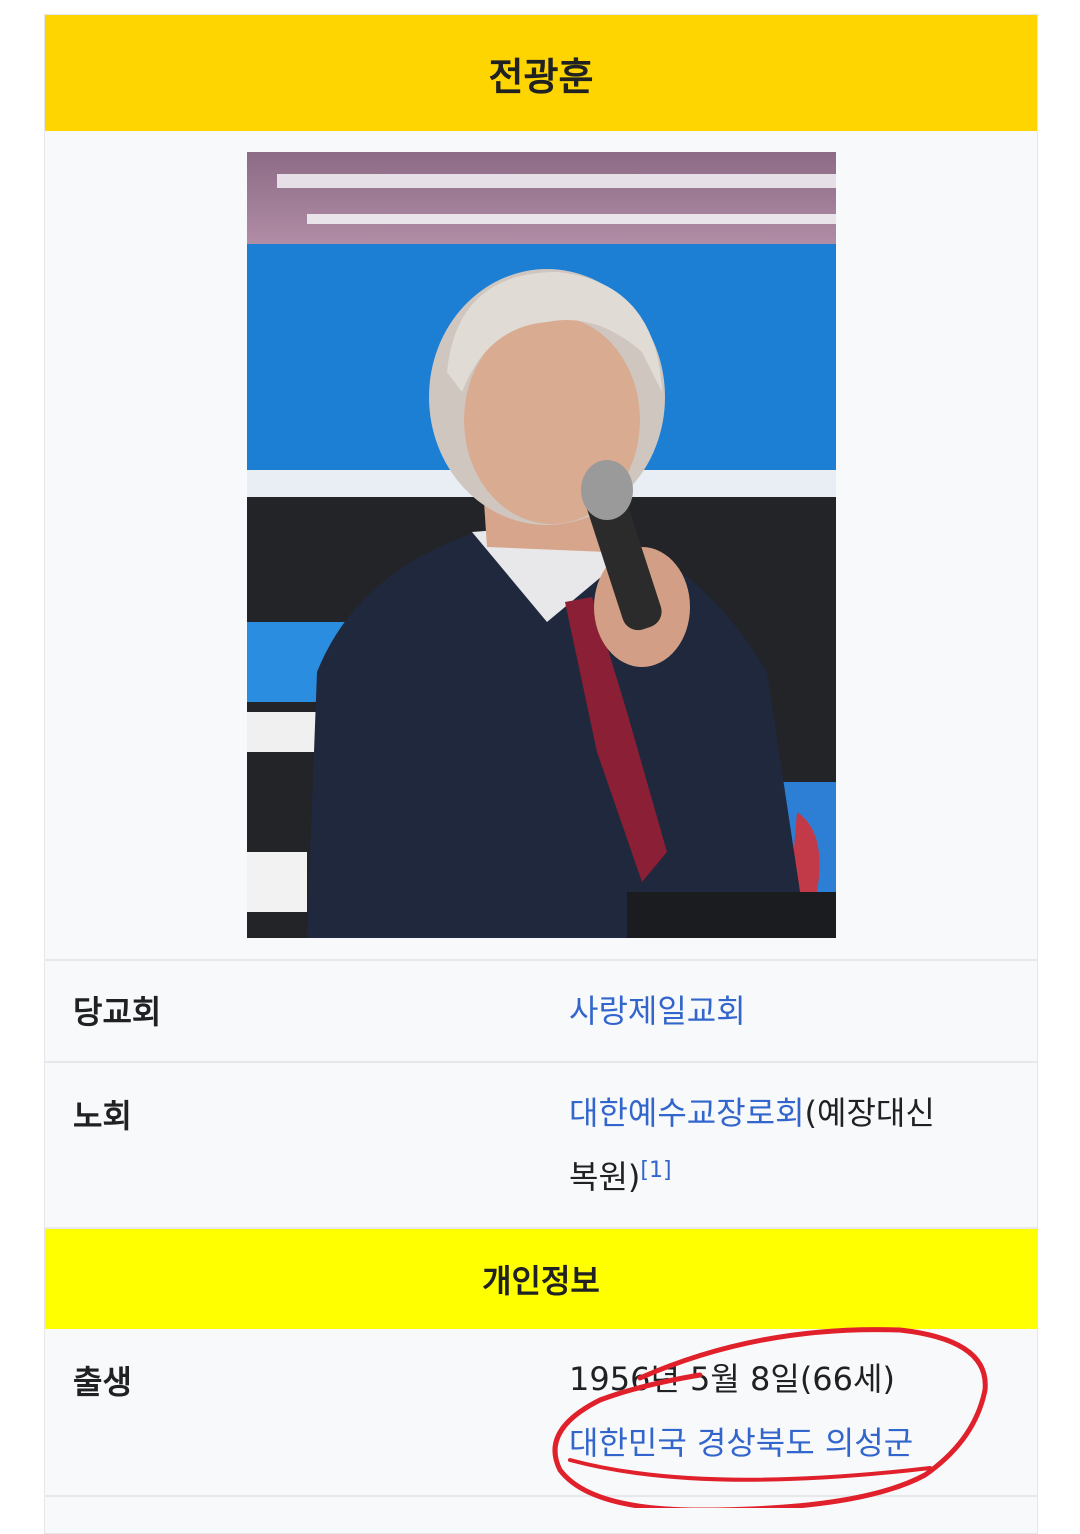  I want to click on church-link: 사랑제일교회, so click(657, 1011).